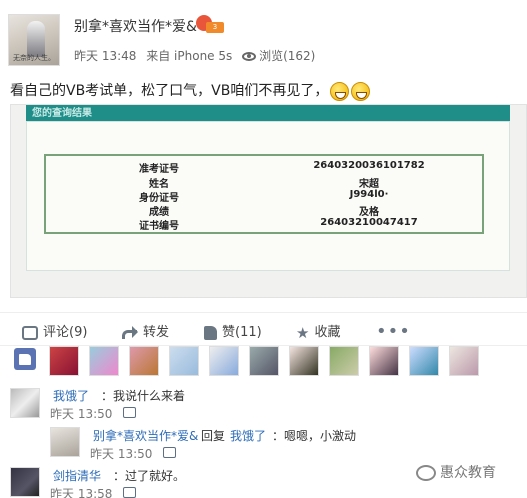 Image resolution: width=527 pixels, height=498 pixels. What do you see at coordinates (159, 226) in the screenshot?
I see `result-label: 证书编号` at bounding box center [159, 226].